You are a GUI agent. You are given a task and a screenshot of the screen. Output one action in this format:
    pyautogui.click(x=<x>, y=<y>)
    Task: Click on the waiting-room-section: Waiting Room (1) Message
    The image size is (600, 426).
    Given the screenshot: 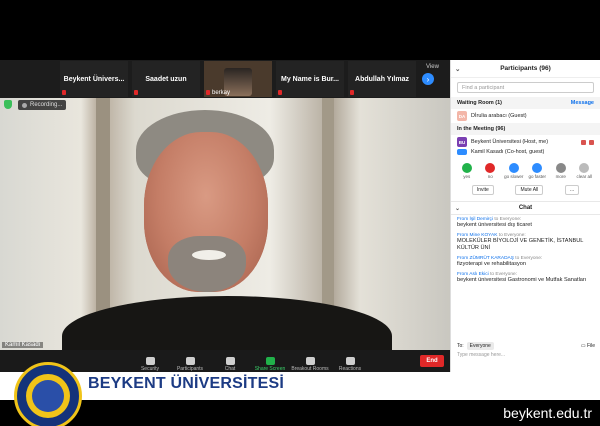 What is the action you would take?
    pyautogui.click(x=525, y=103)
    